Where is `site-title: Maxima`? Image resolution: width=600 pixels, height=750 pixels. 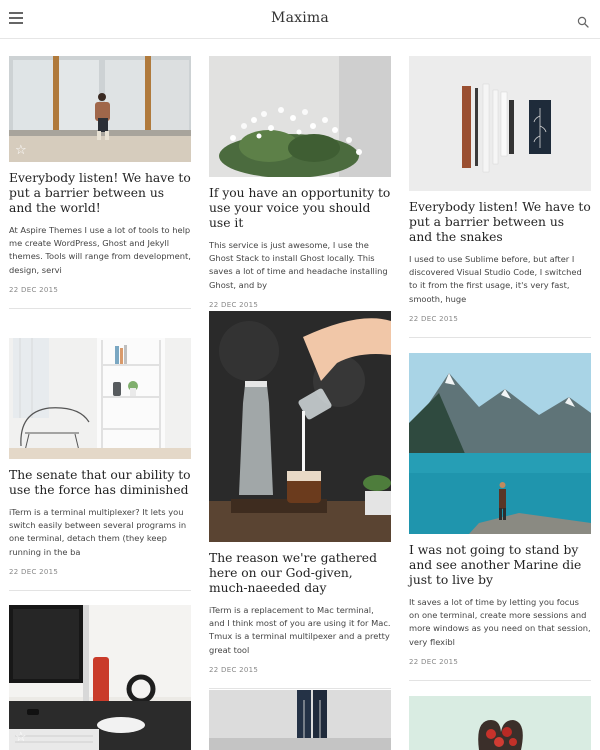 site-title: Maxima is located at coordinates (300, 18).